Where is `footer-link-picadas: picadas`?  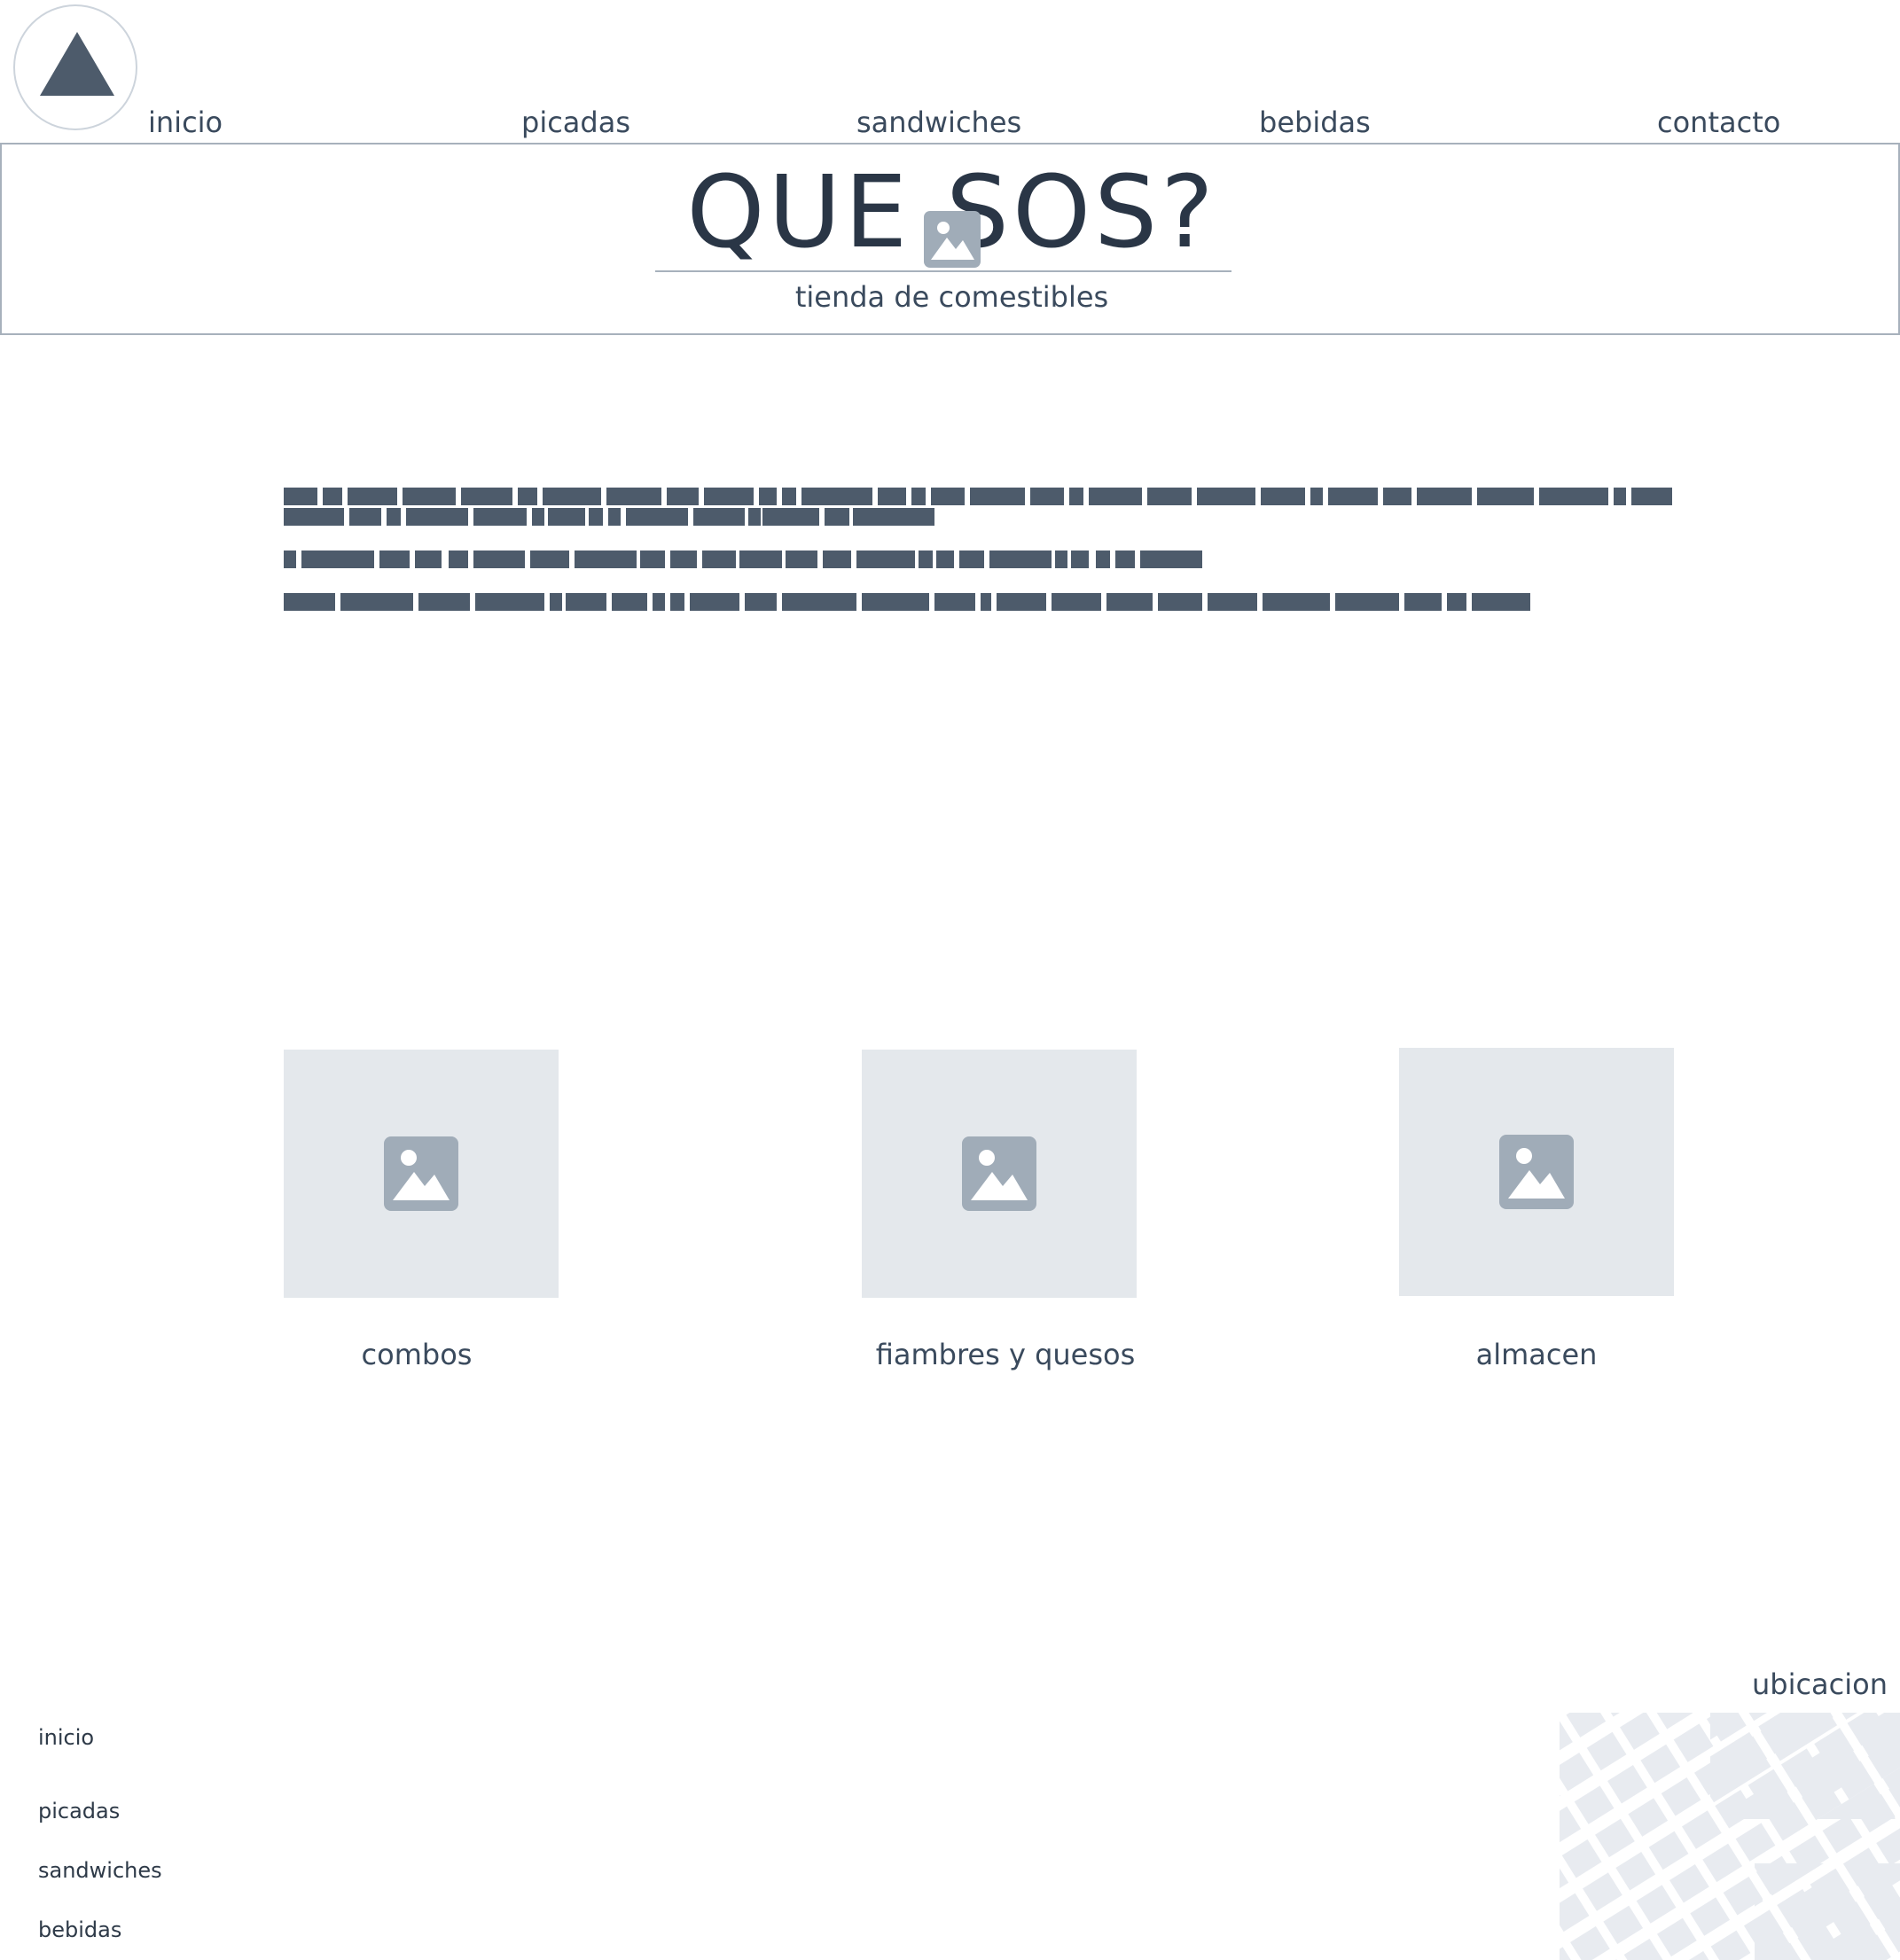 footer-link-picadas: picadas is located at coordinates (79, 1811).